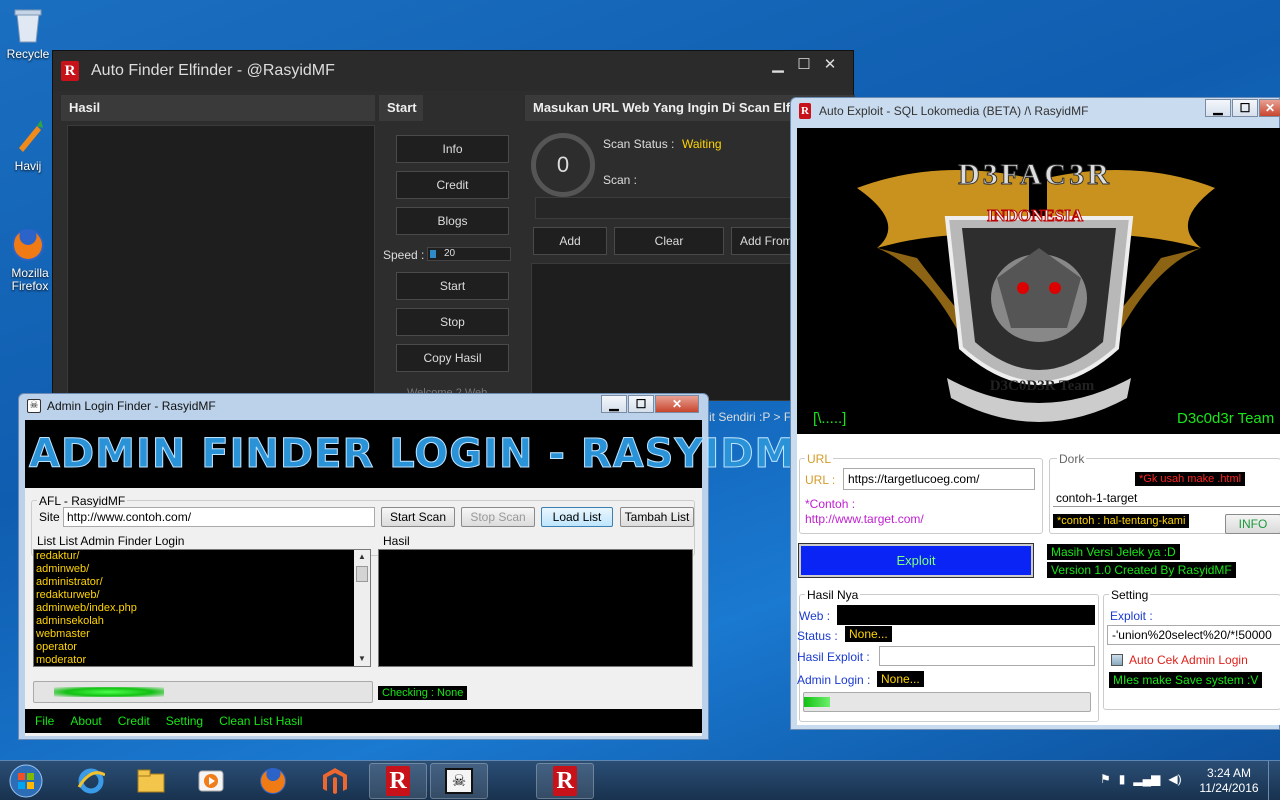 Image resolution: width=1280 pixels, height=800 pixels. What do you see at coordinates (577, 517) in the screenshot?
I see `load-list-button: Load List` at bounding box center [577, 517].